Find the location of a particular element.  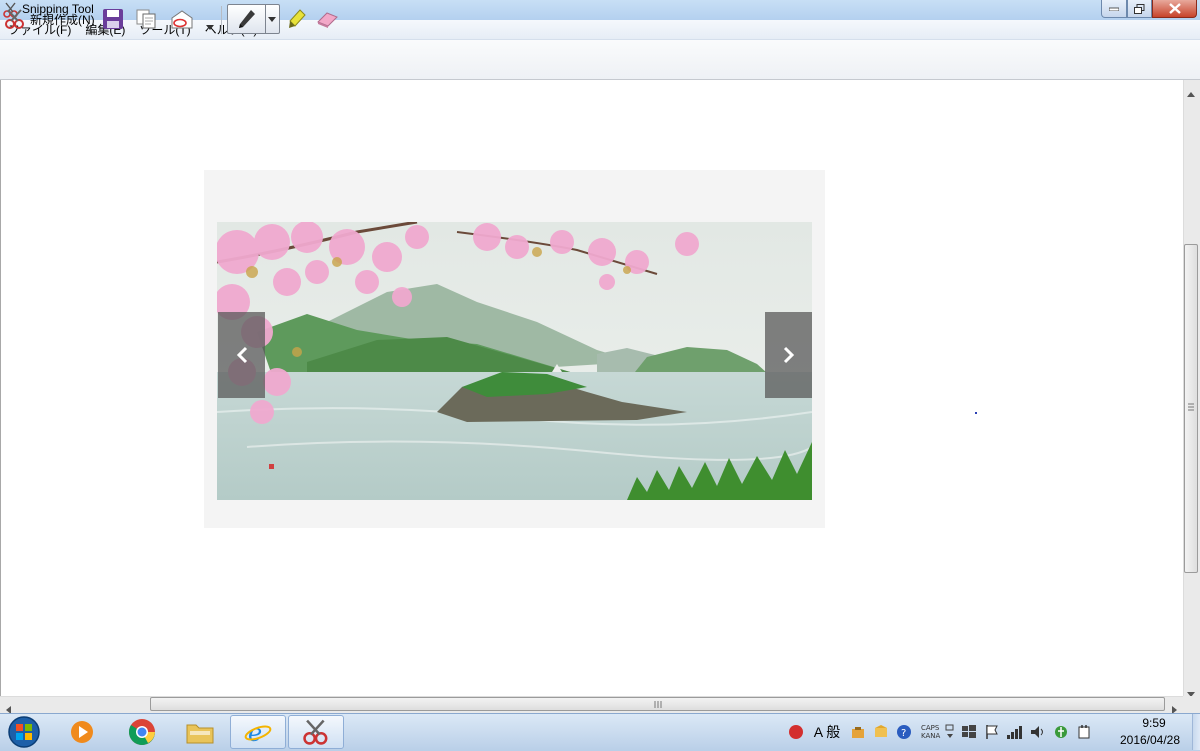

media-player-icon is located at coordinates (82, 732).